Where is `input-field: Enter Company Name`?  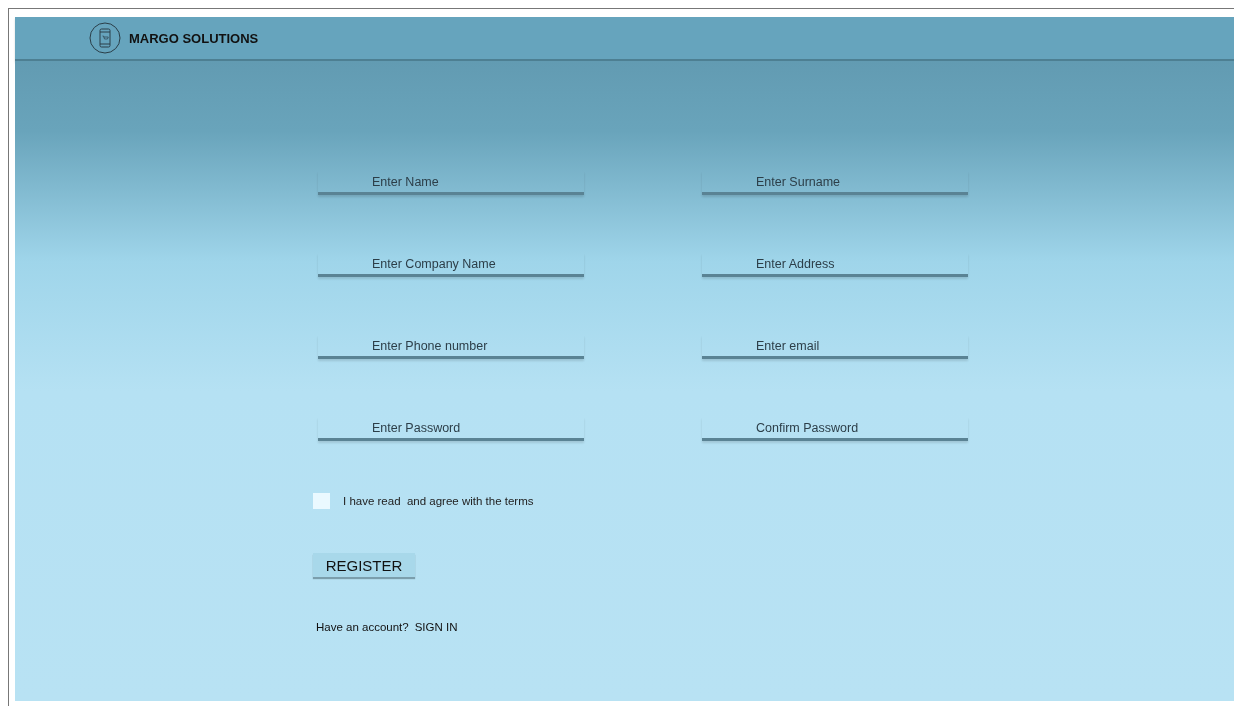 input-field: Enter Company Name is located at coordinates (451, 265).